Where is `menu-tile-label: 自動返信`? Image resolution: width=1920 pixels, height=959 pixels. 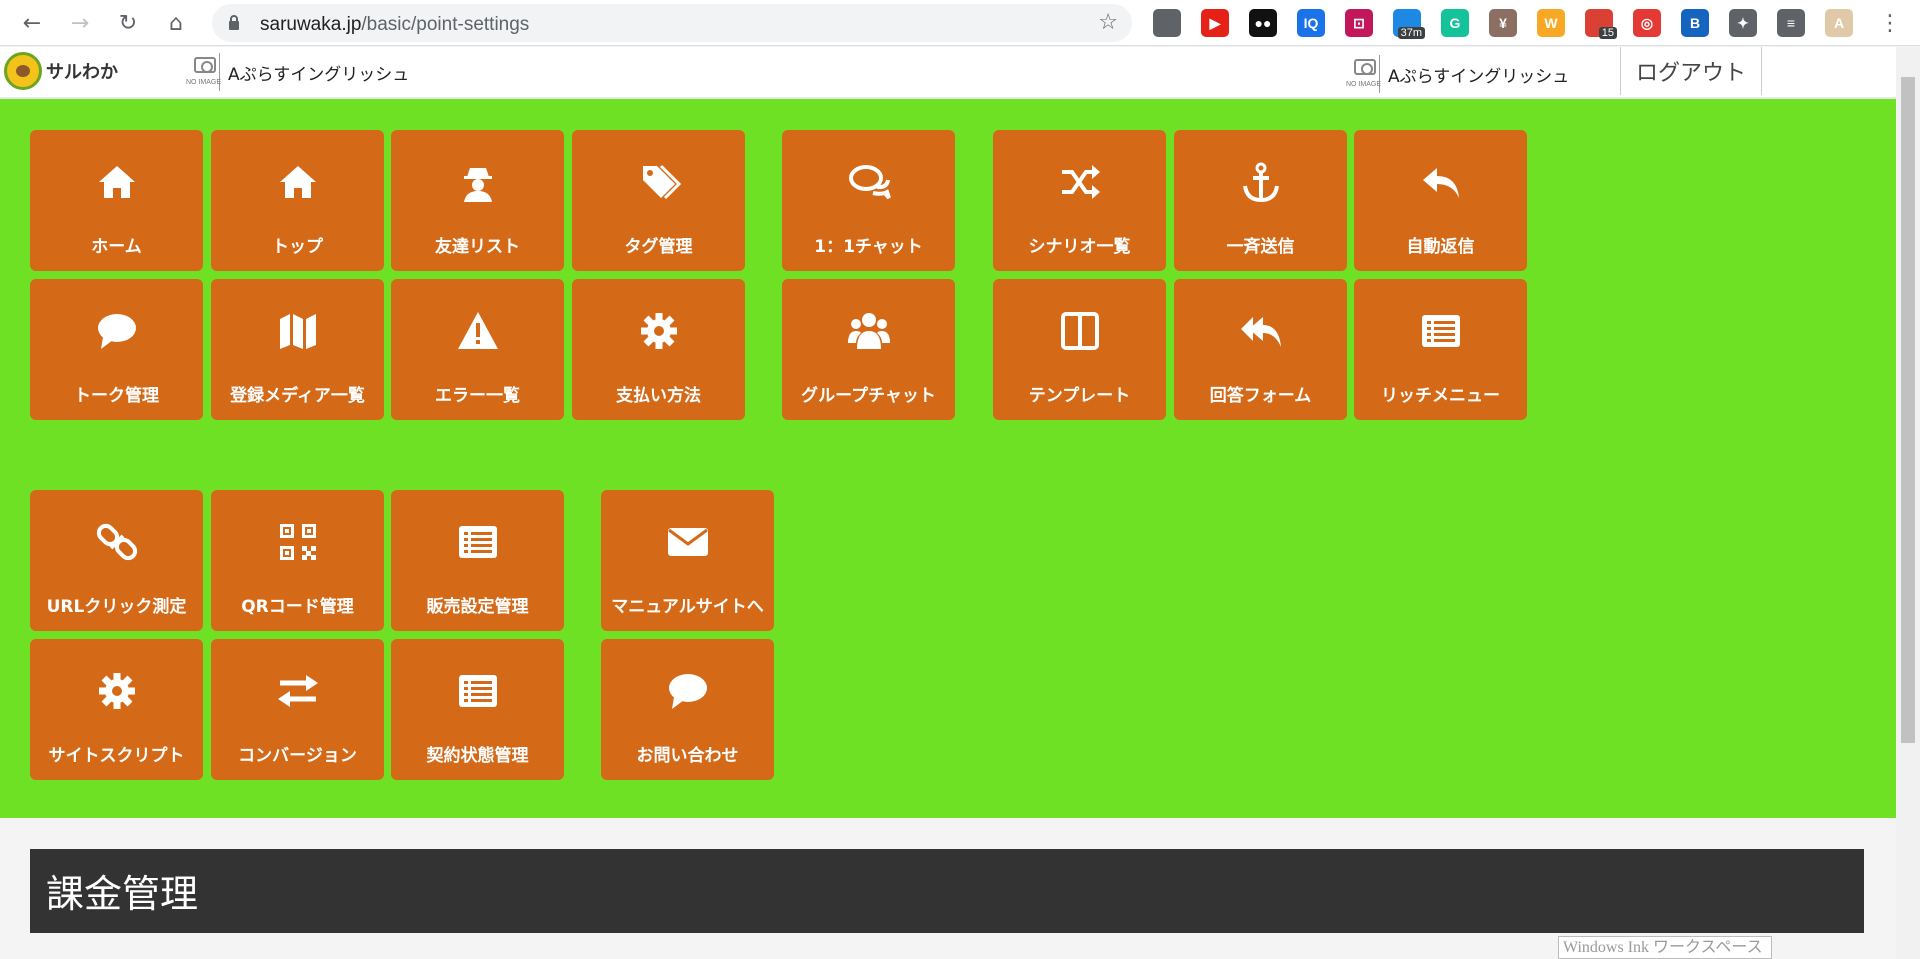
menu-tile-label: 自動返信 is located at coordinates (1440, 247).